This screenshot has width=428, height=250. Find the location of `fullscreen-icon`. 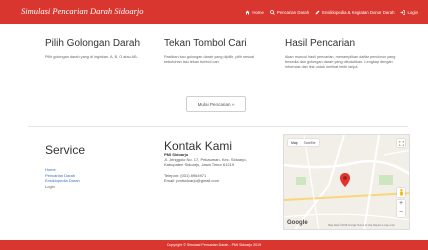

fullscreen-icon is located at coordinates (401, 143).